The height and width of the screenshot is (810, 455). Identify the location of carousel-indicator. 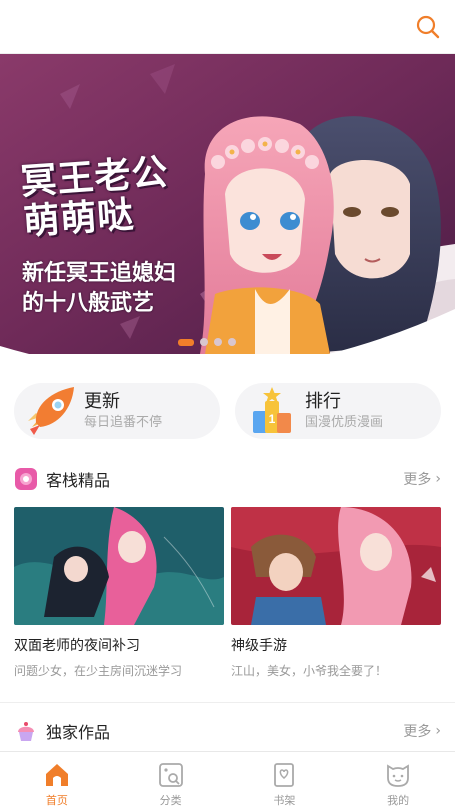
(207, 342).